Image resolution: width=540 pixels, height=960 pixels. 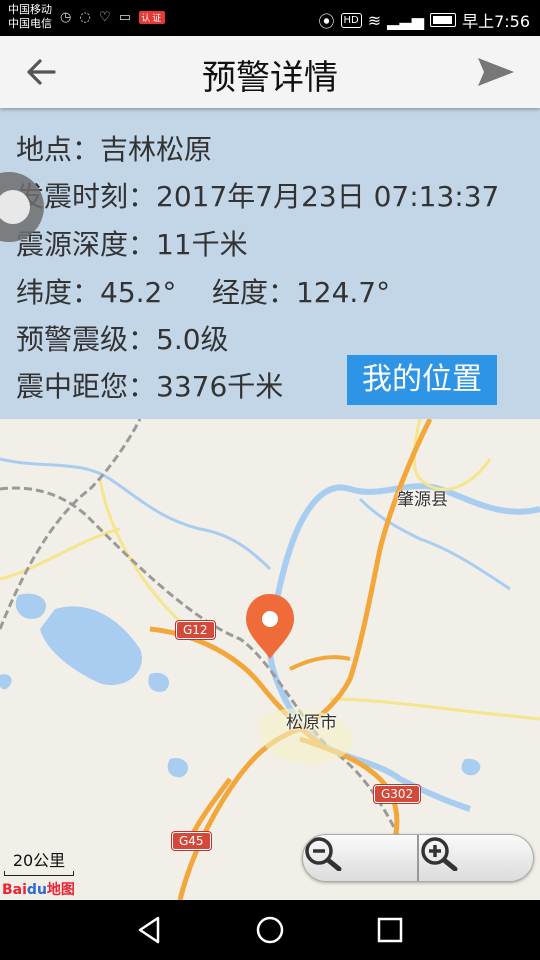 What do you see at coordinates (210, 809) in the screenshot?
I see `highway-g45` at bounding box center [210, 809].